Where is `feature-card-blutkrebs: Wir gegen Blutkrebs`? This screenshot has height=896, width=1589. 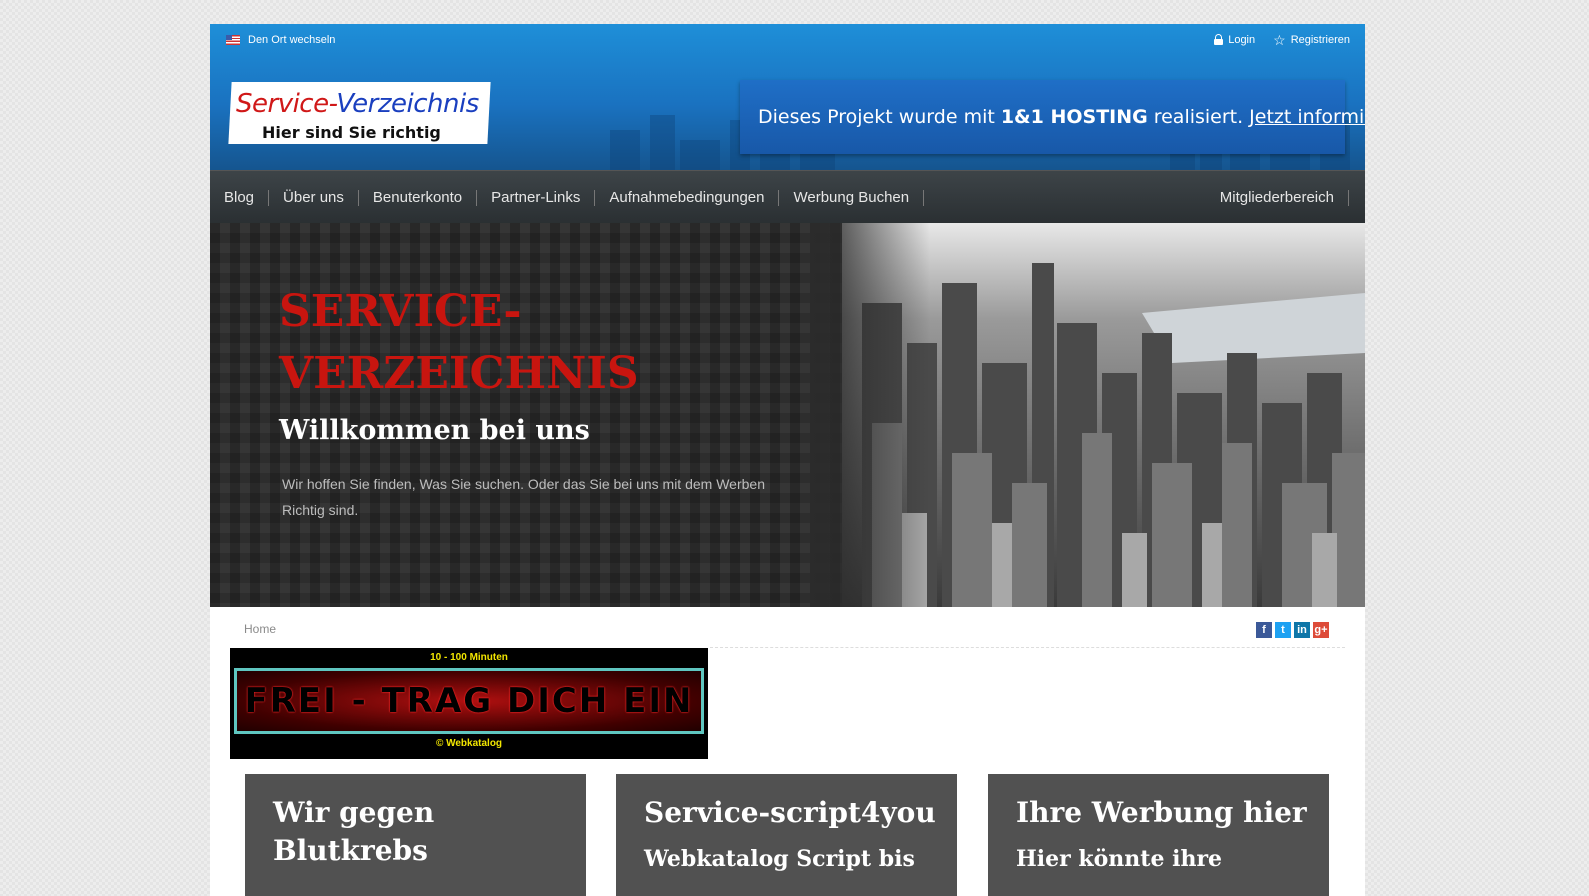
feature-card-blutkrebs: Wir gegen Blutkrebs is located at coordinates (415, 835).